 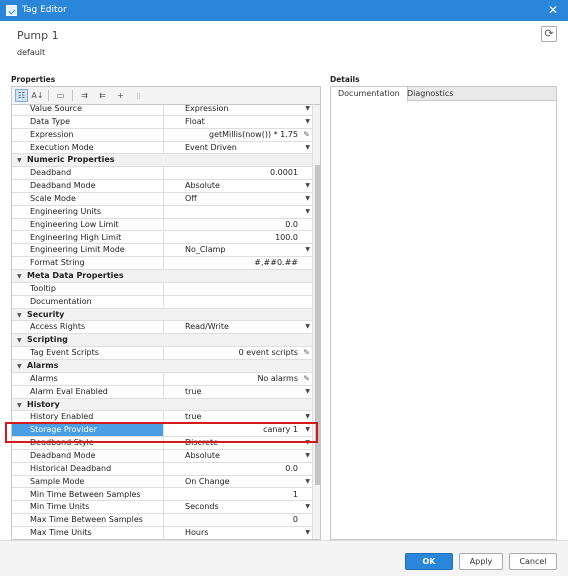 What do you see at coordinates (162, 302) in the screenshot?
I see `property-row: Documentation` at bounding box center [162, 302].